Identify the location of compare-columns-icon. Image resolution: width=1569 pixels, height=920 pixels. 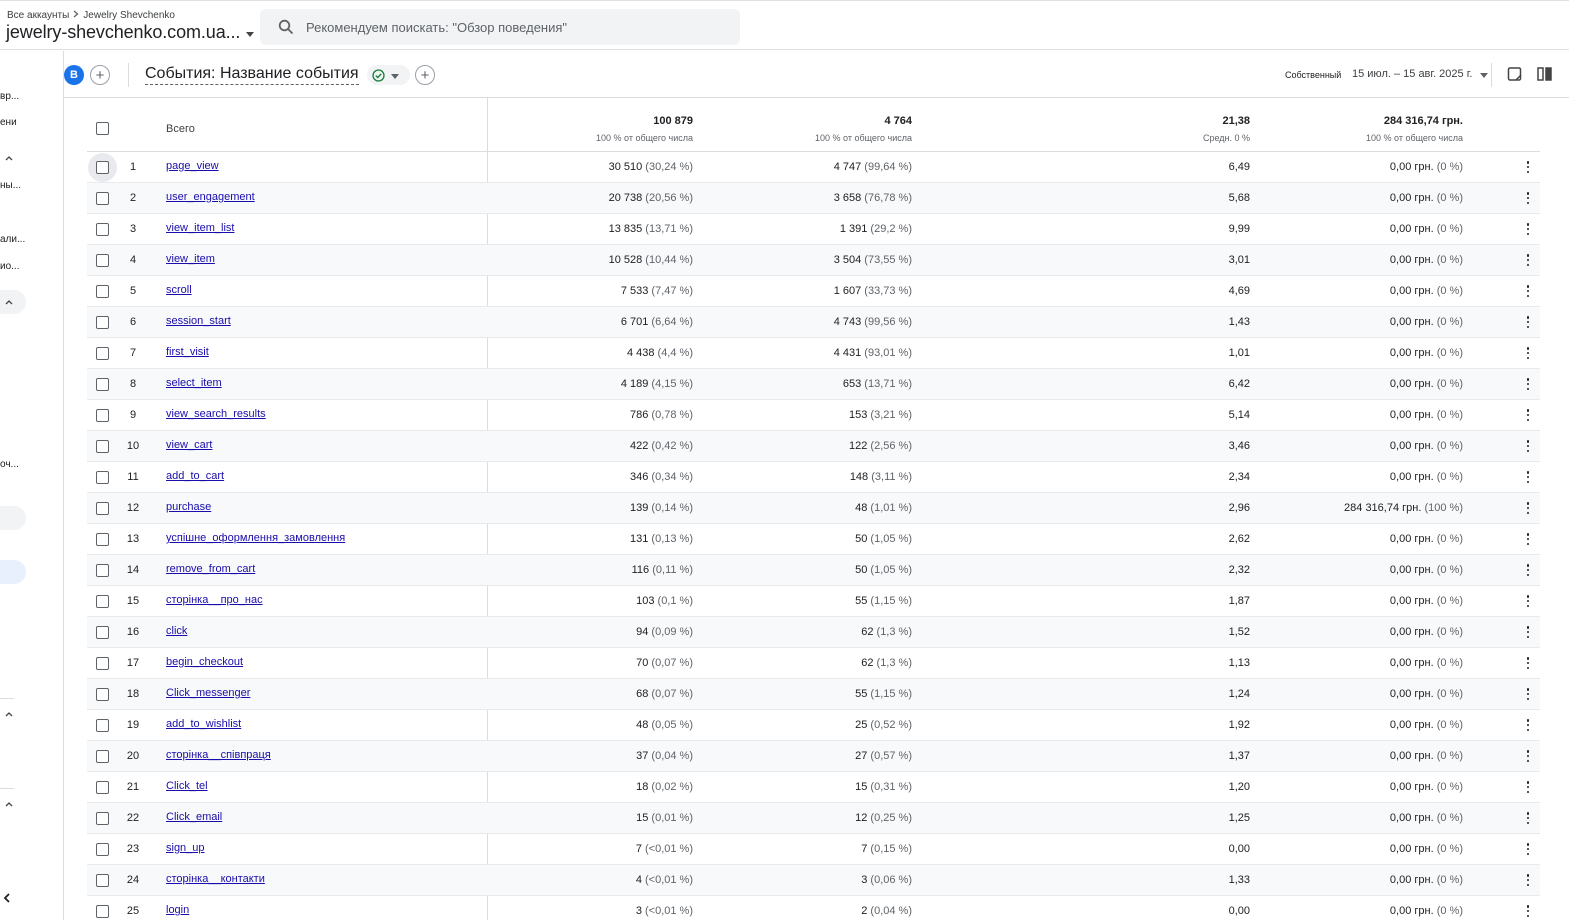
(1545, 74).